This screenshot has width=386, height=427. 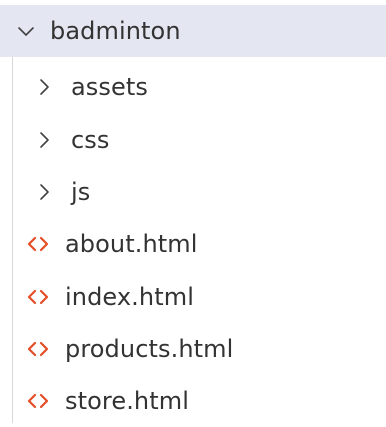 I want to click on file-about-html: about.html, so click(x=193, y=244).